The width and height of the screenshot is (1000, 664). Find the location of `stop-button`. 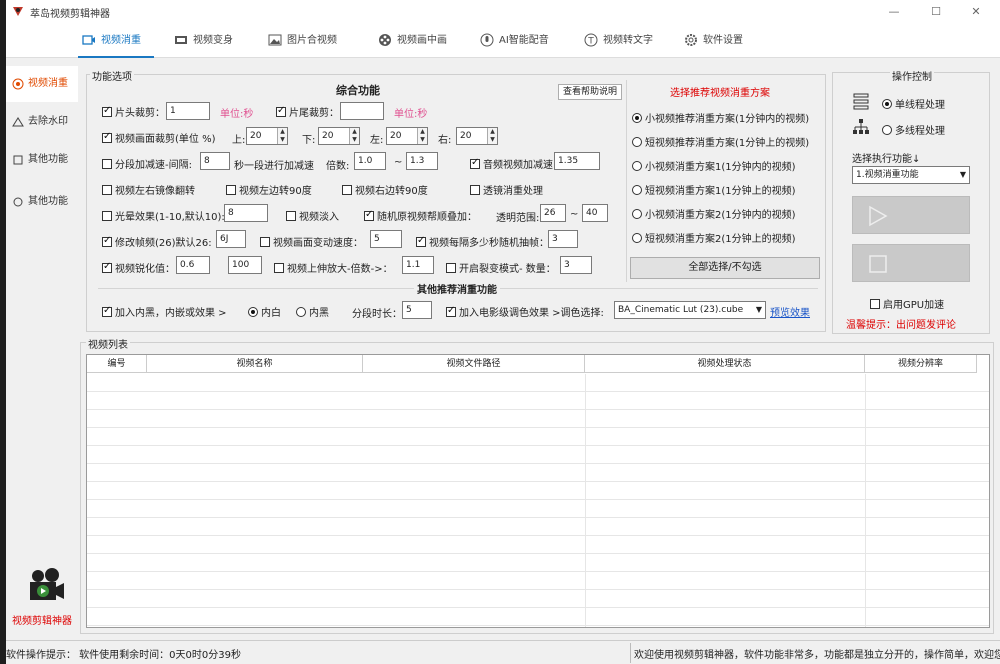

stop-button is located at coordinates (911, 263).